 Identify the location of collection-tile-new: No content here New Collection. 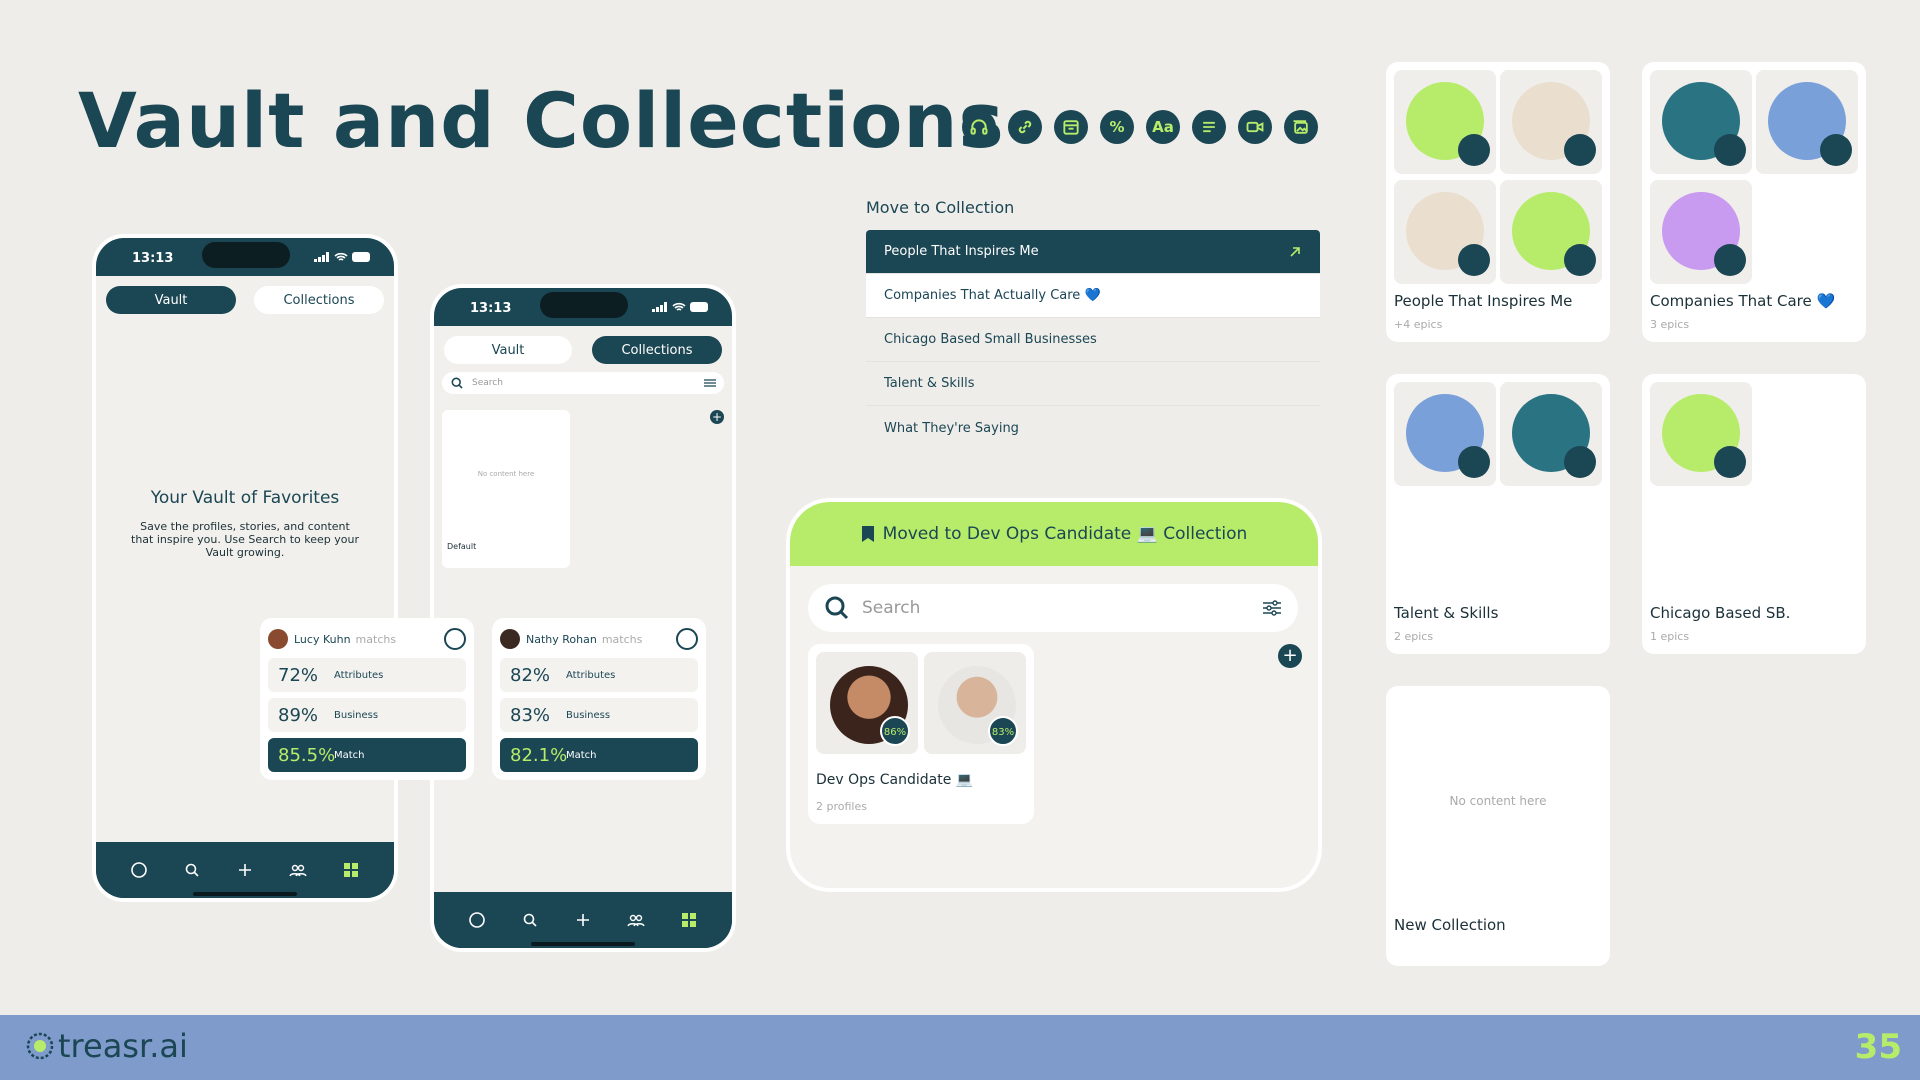
(1498, 826).